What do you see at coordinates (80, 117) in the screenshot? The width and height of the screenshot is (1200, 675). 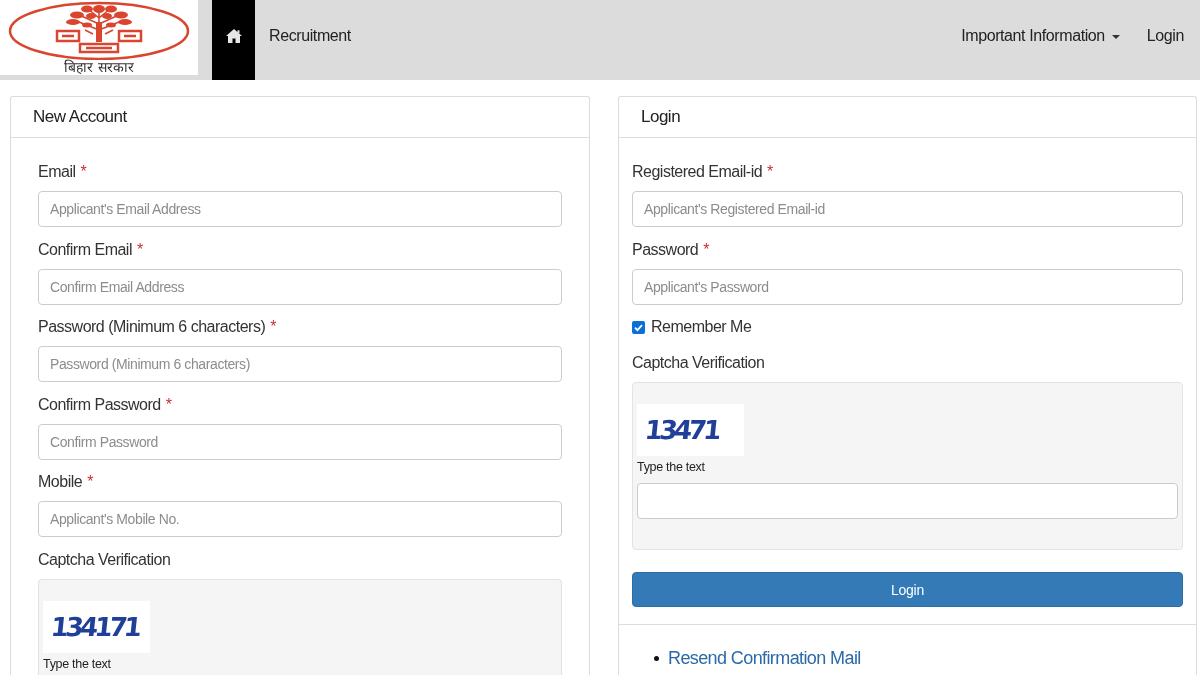 I see `panel-title: New Account` at bounding box center [80, 117].